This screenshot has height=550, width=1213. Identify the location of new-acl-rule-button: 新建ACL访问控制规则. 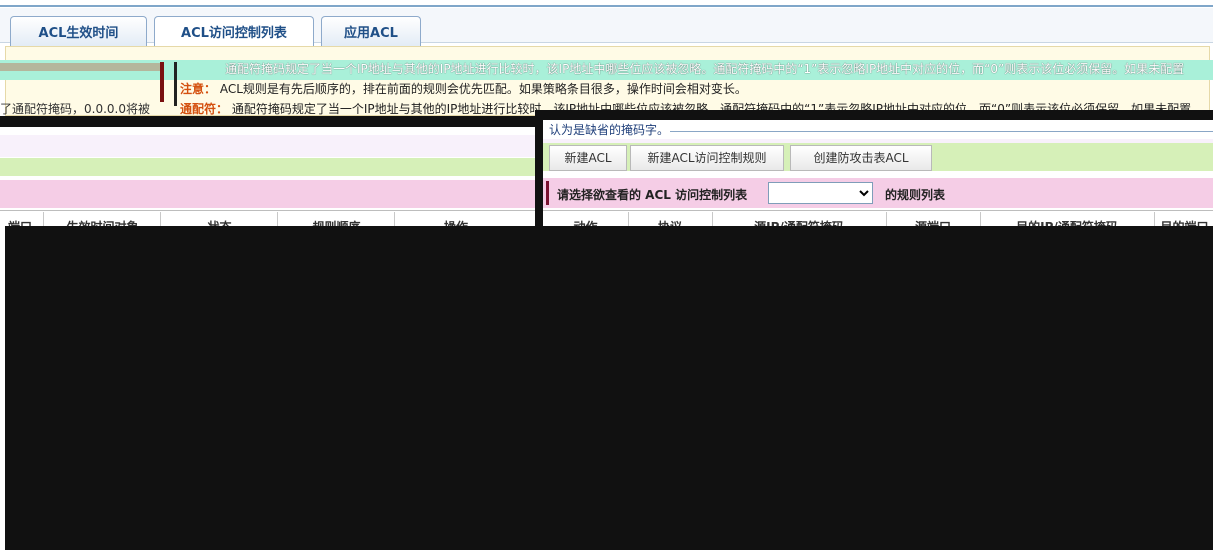
(707, 158).